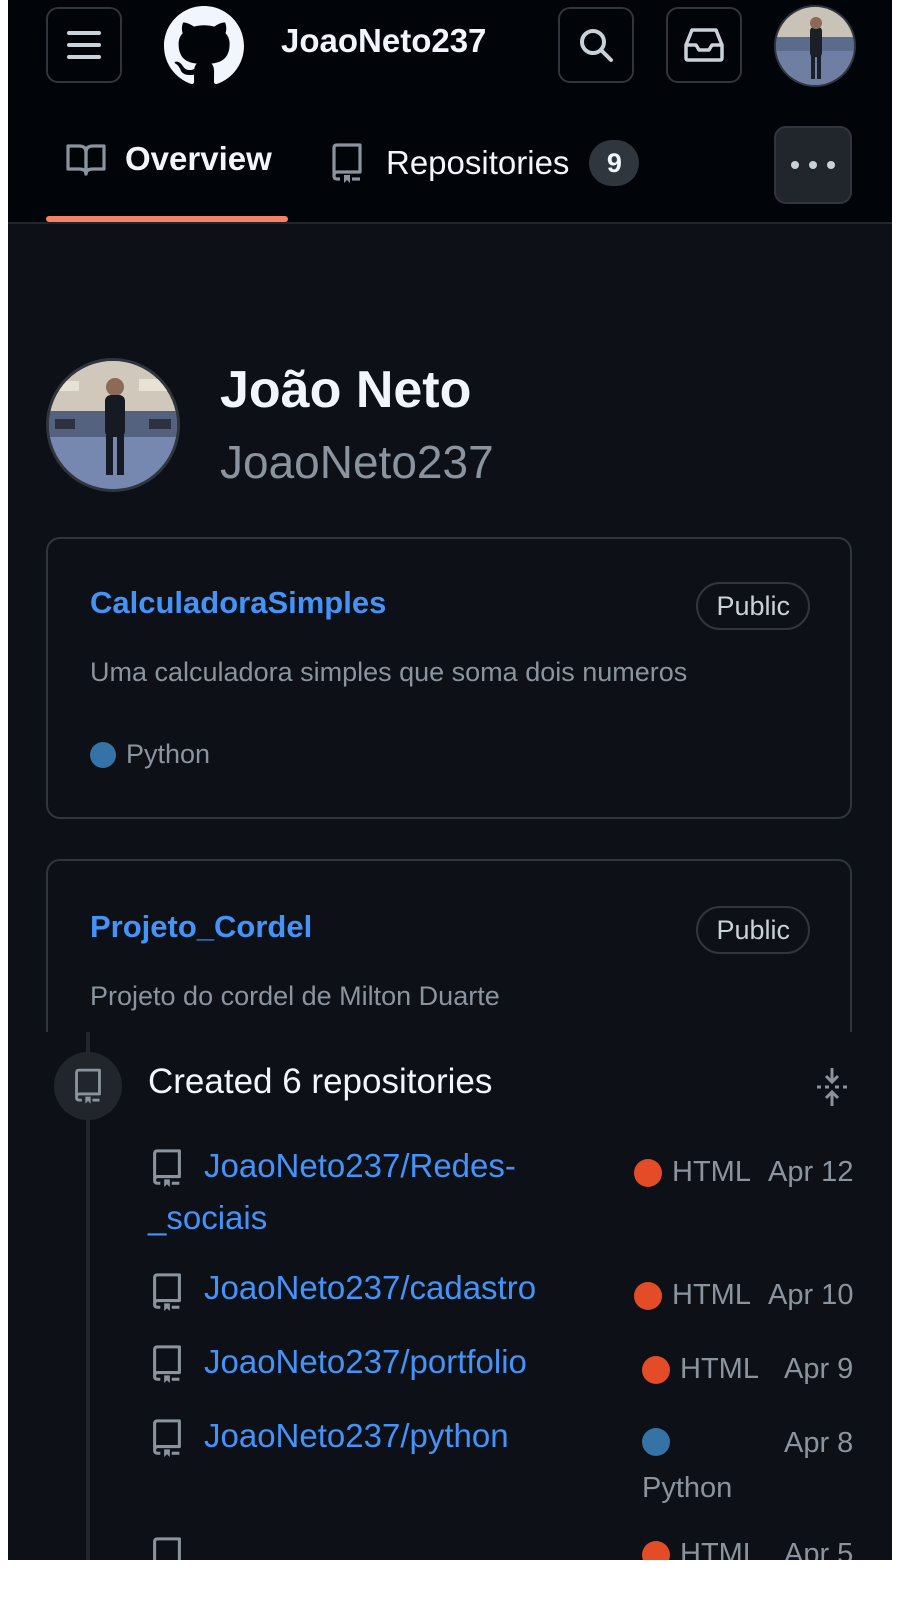  I want to click on pinned-repo-name: CalculadoraSimples, so click(238, 603).